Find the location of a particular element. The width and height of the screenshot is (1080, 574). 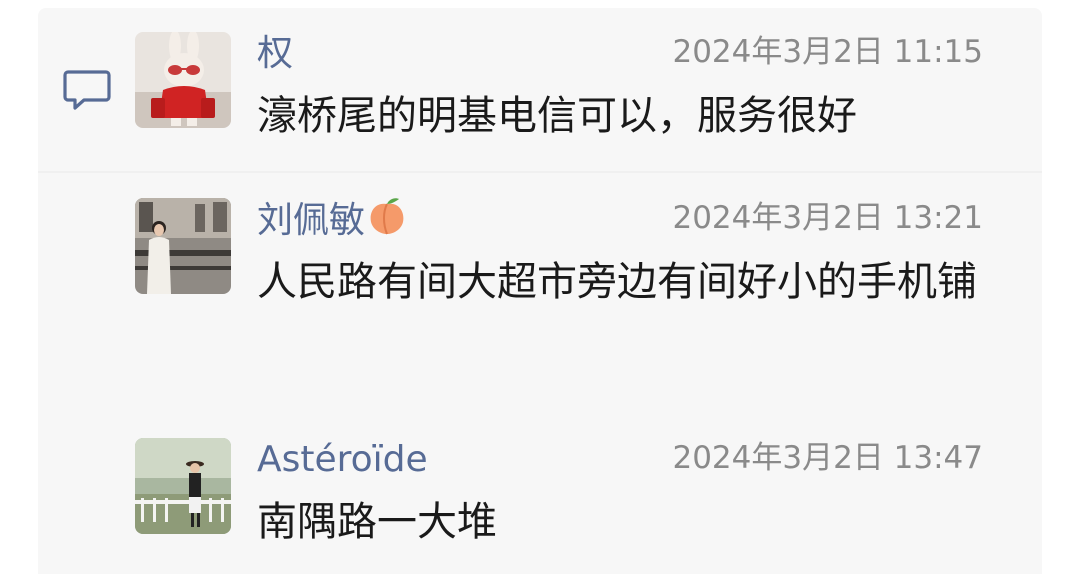

comment-time: 2024年3月2日 13:47 is located at coordinates (827, 458).